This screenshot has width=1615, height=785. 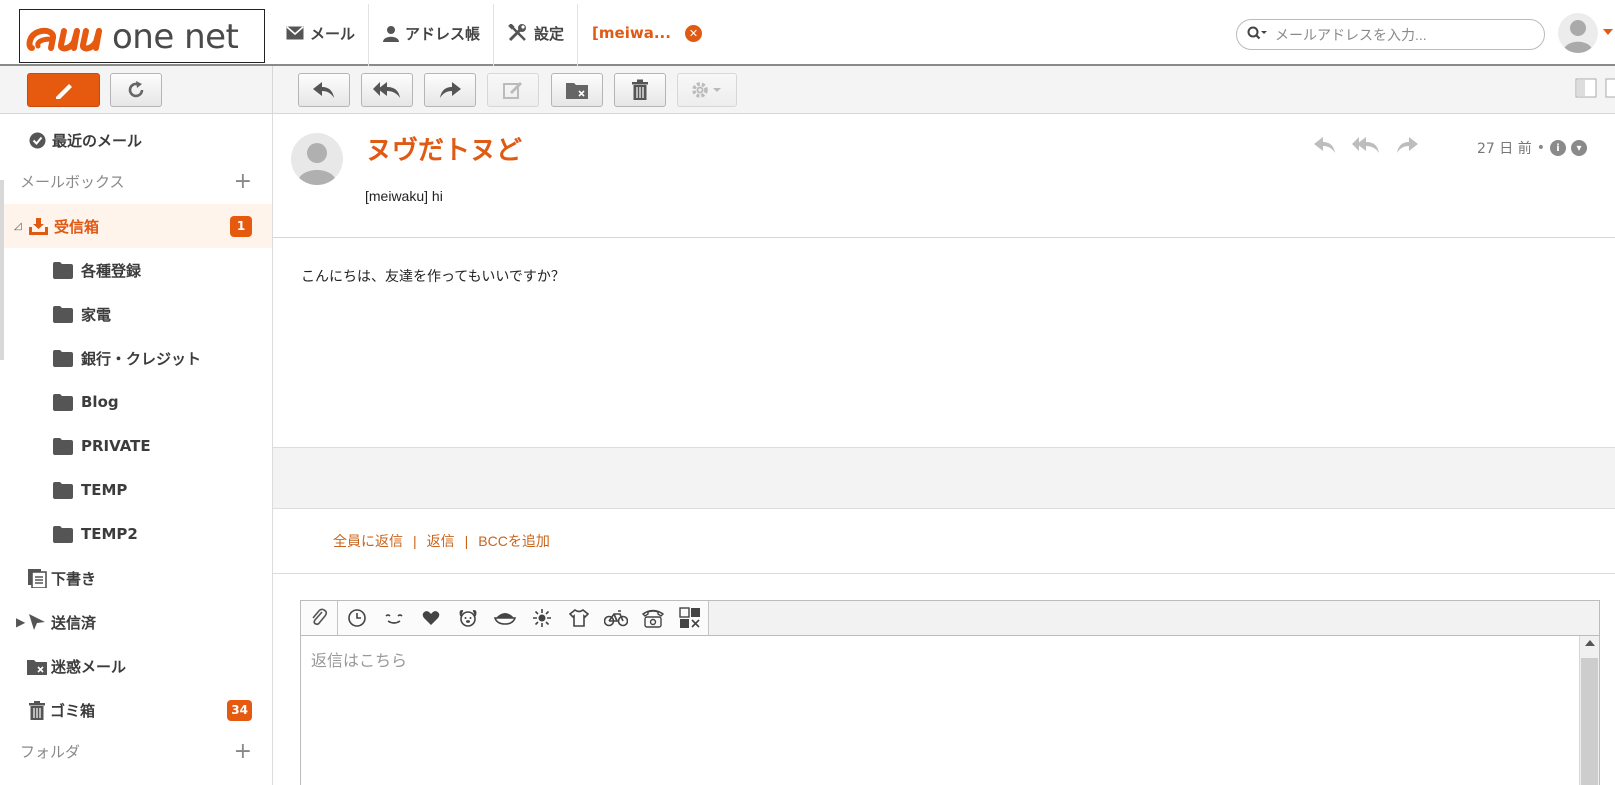 I want to click on refresh-button, so click(x=136, y=90).